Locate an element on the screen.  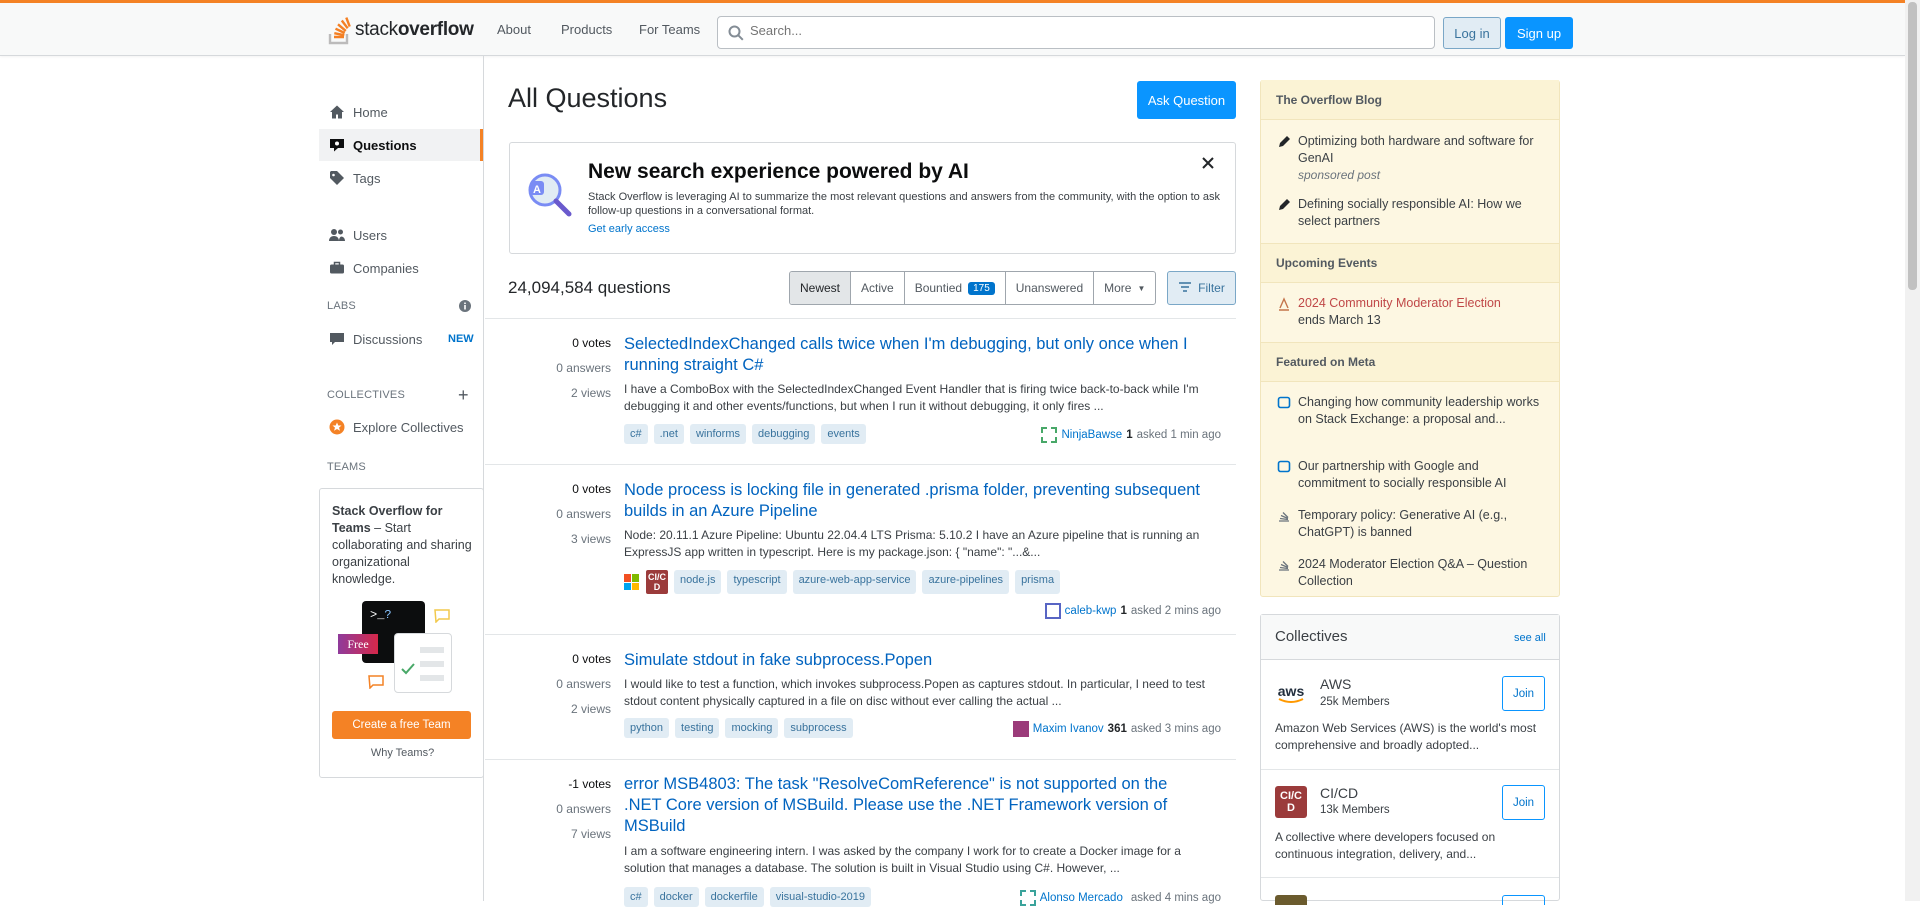
collectives-heading: Collectives is located at coordinates (1311, 636).